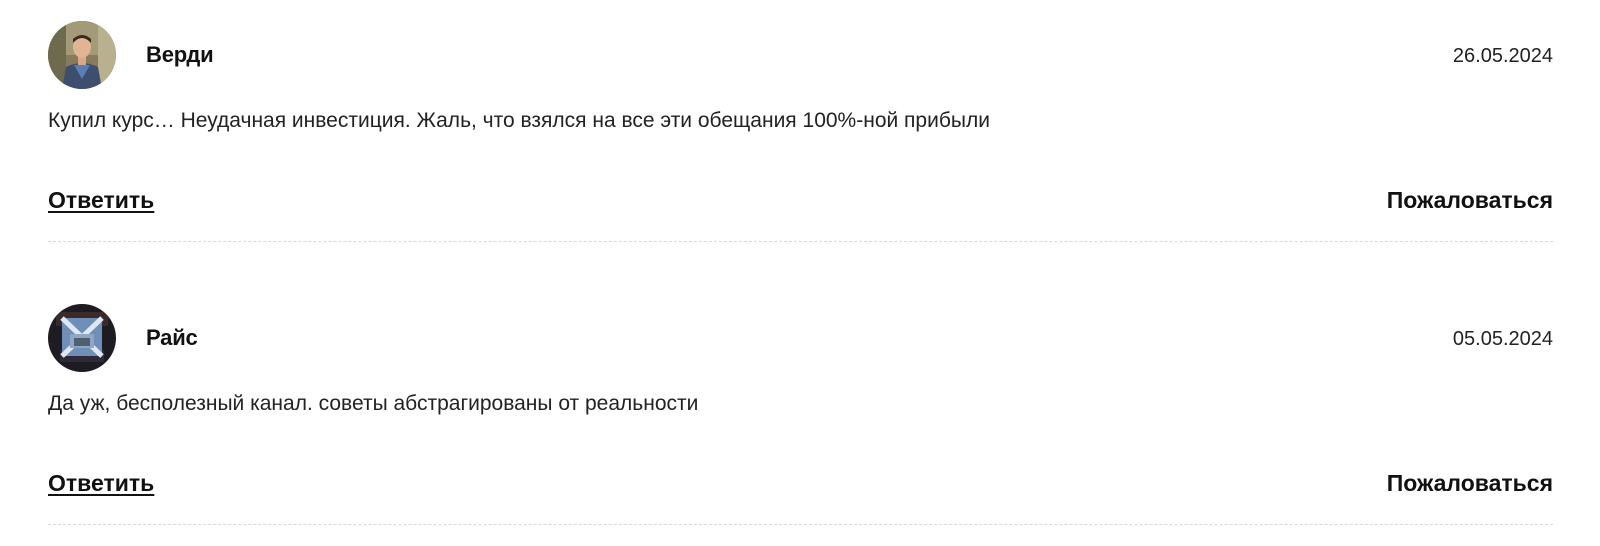  I want to click on comment-author: Верди, so click(180, 54).